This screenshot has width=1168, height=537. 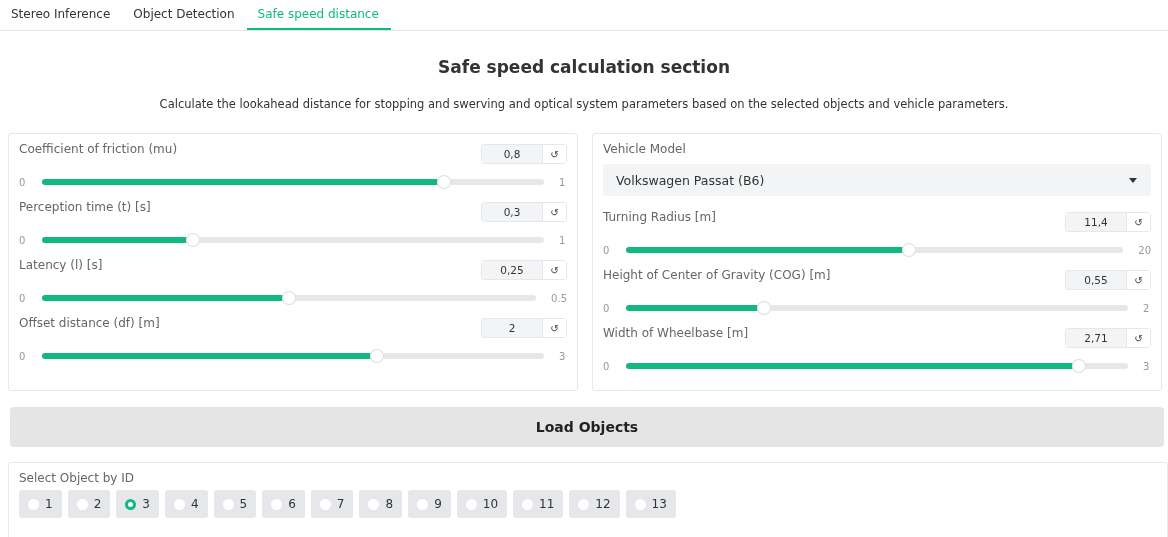 What do you see at coordinates (184, 15) in the screenshot?
I see `tab: Object Detection` at bounding box center [184, 15].